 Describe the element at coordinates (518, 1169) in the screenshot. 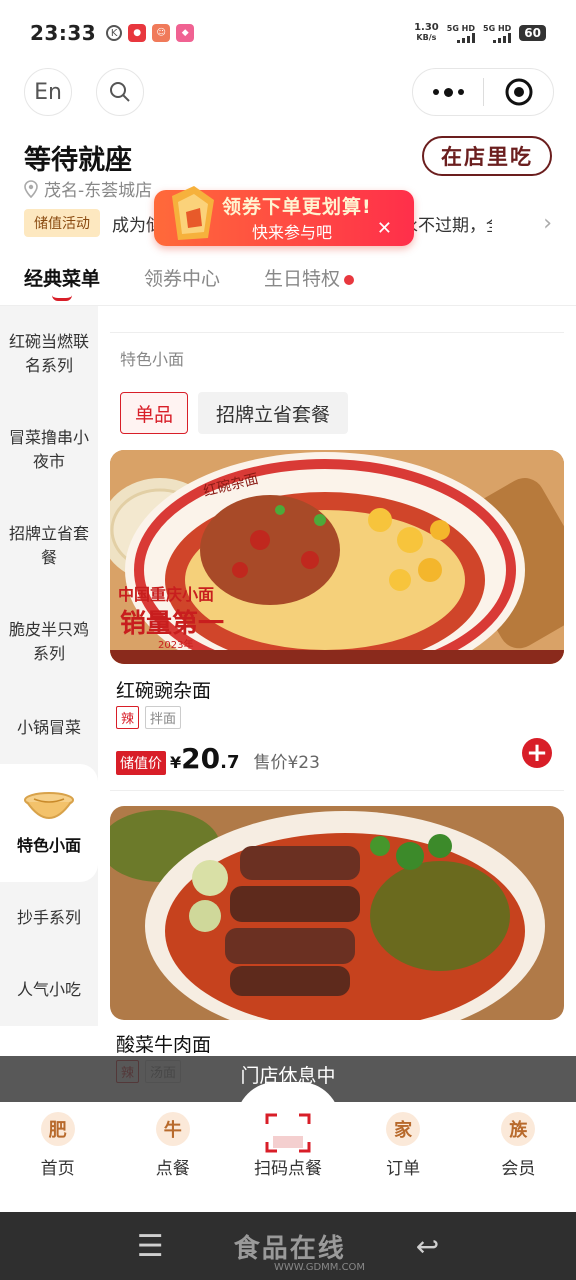

I see `nav-label: 会员` at that location.